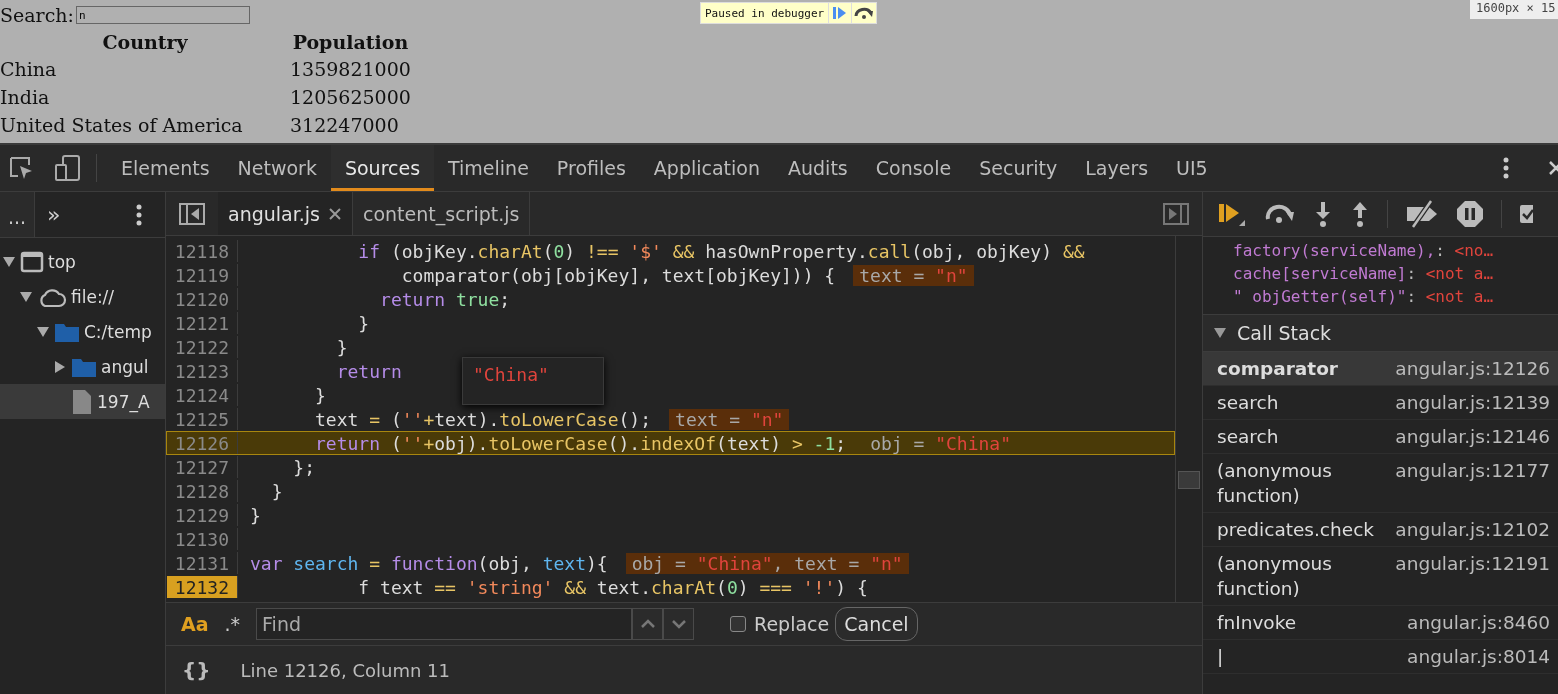 This screenshot has width=1558, height=694. What do you see at coordinates (706, 168) in the screenshot?
I see `panel-tab: Application` at bounding box center [706, 168].